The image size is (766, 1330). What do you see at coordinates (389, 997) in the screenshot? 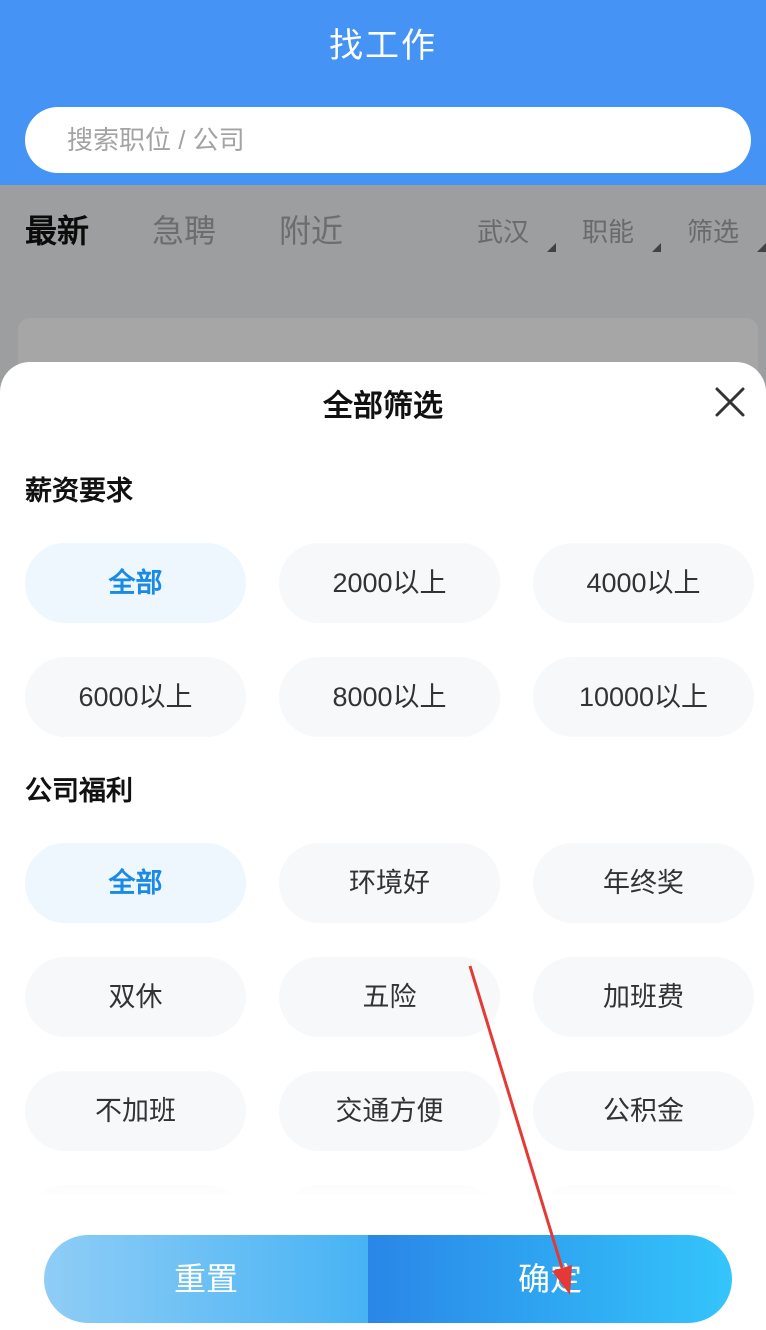
I see `benefit-option: 五险` at bounding box center [389, 997].